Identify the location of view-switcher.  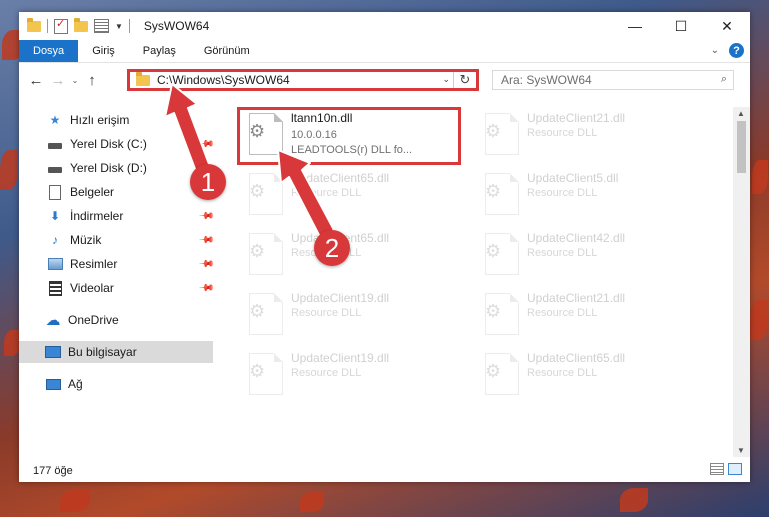
(726, 469).